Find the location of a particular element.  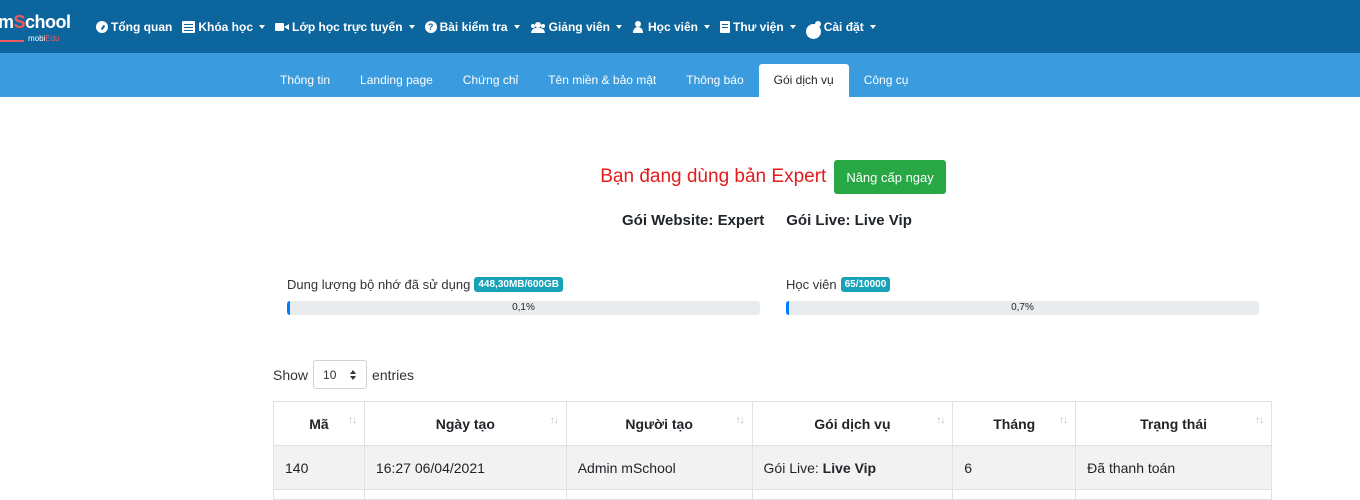

question-circle-icon: ? is located at coordinates (430, 26).